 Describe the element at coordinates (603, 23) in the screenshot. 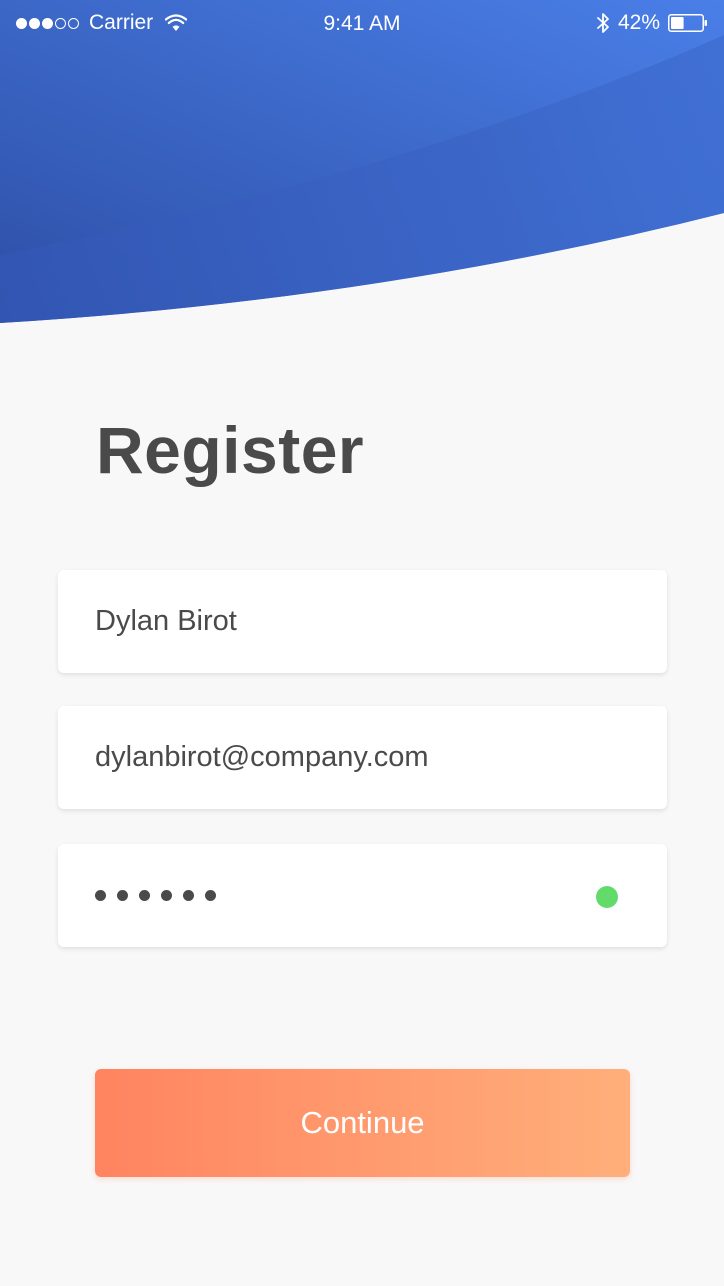

I see `bluetooth-icon` at that location.